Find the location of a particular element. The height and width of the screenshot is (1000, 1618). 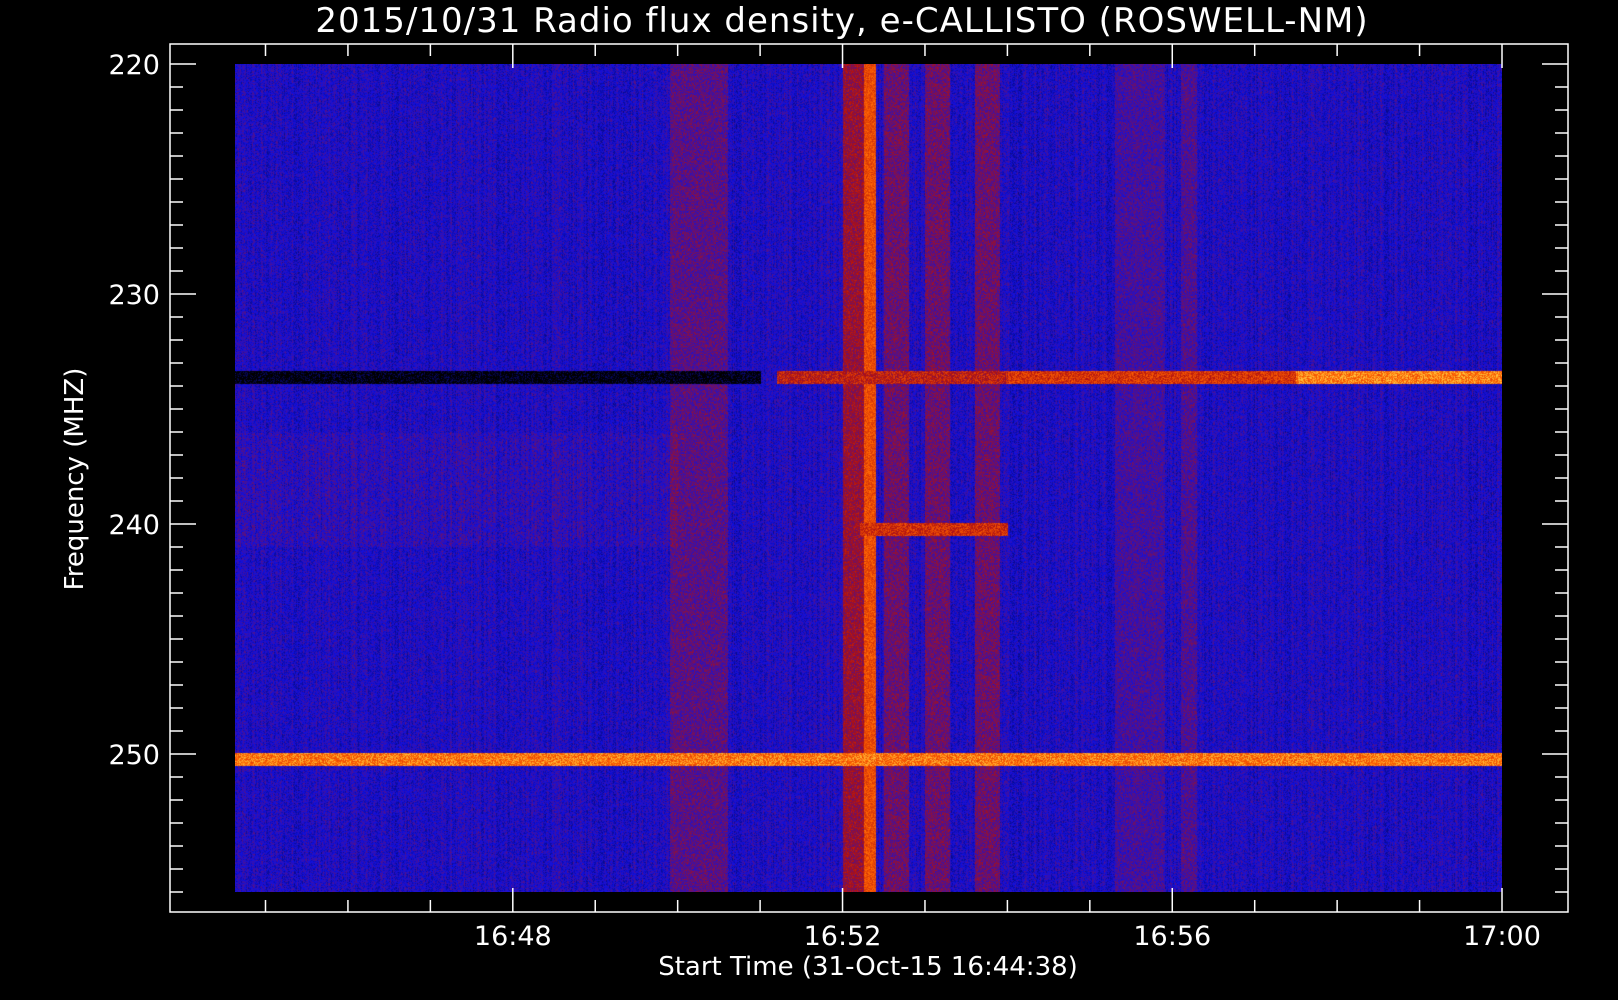

x-axis-label: Start Time (31-Oct-15 16:44:38) is located at coordinates (868, 967).